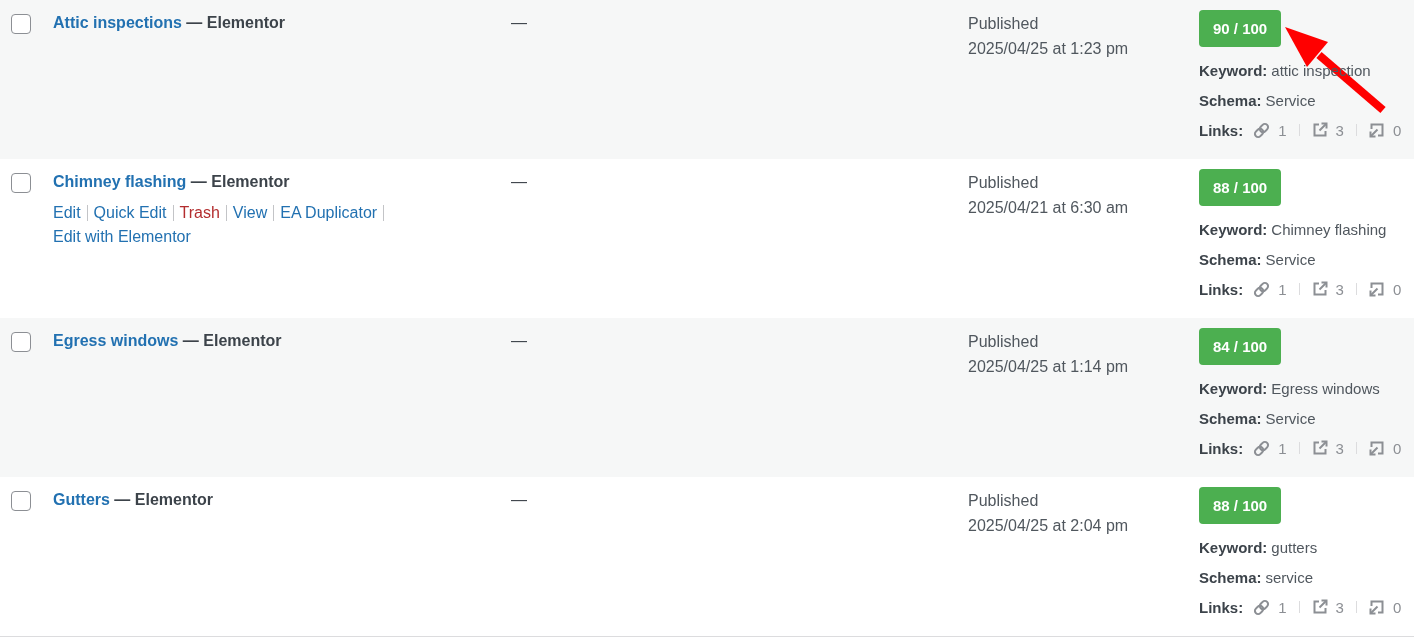 This screenshot has width=1414, height=638. I want to click on seo-score-badge: 90 / 100, so click(1240, 28).